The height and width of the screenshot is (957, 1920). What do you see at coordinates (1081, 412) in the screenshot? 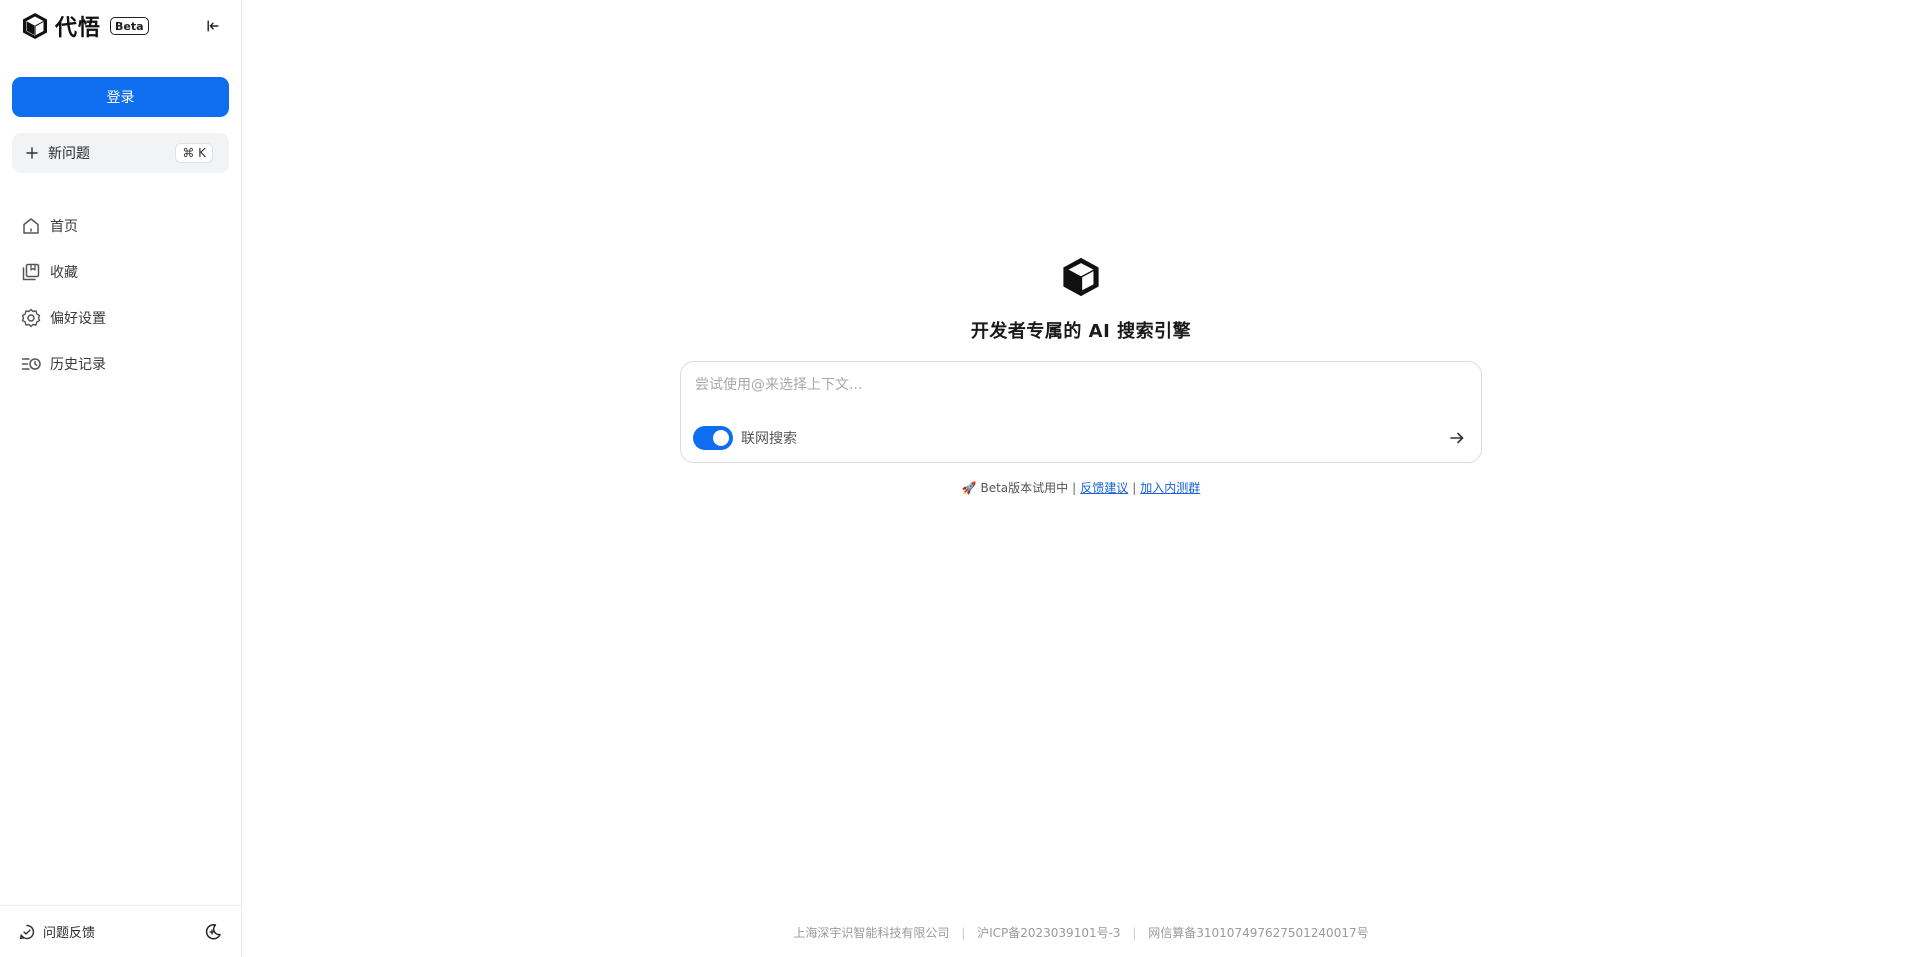
I see `search-box: 联网搜索` at bounding box center [1081, 412].